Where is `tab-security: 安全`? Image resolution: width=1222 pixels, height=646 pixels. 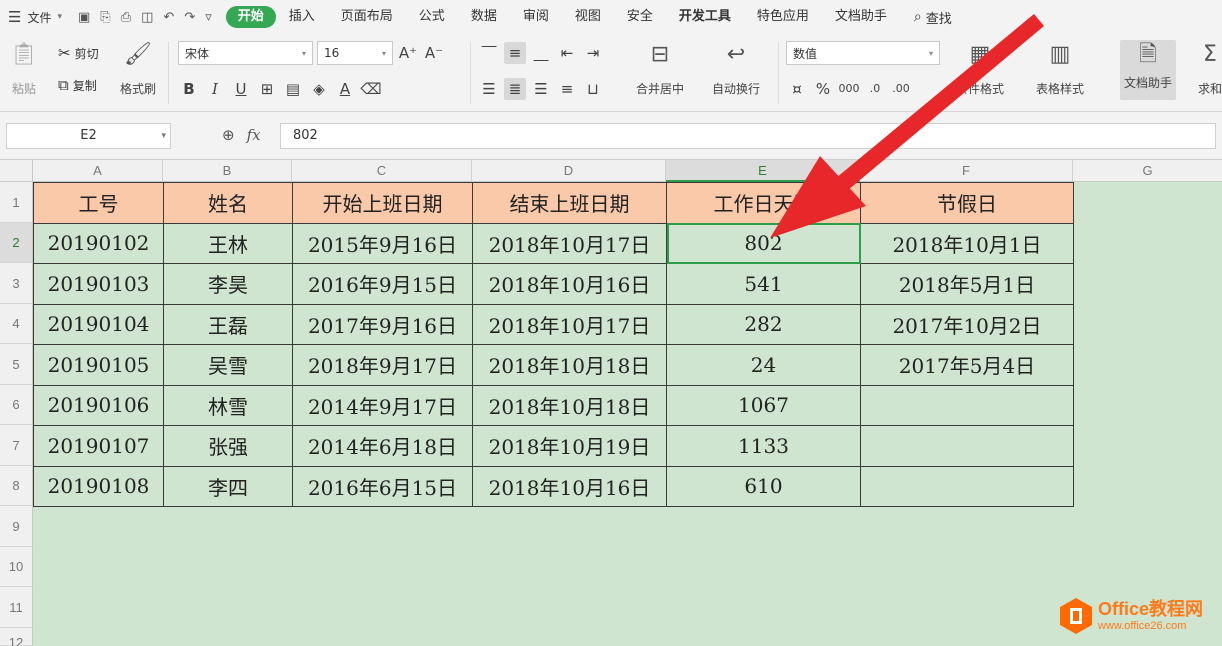
tab-security: 安全 is located at coordinates (640, 17).